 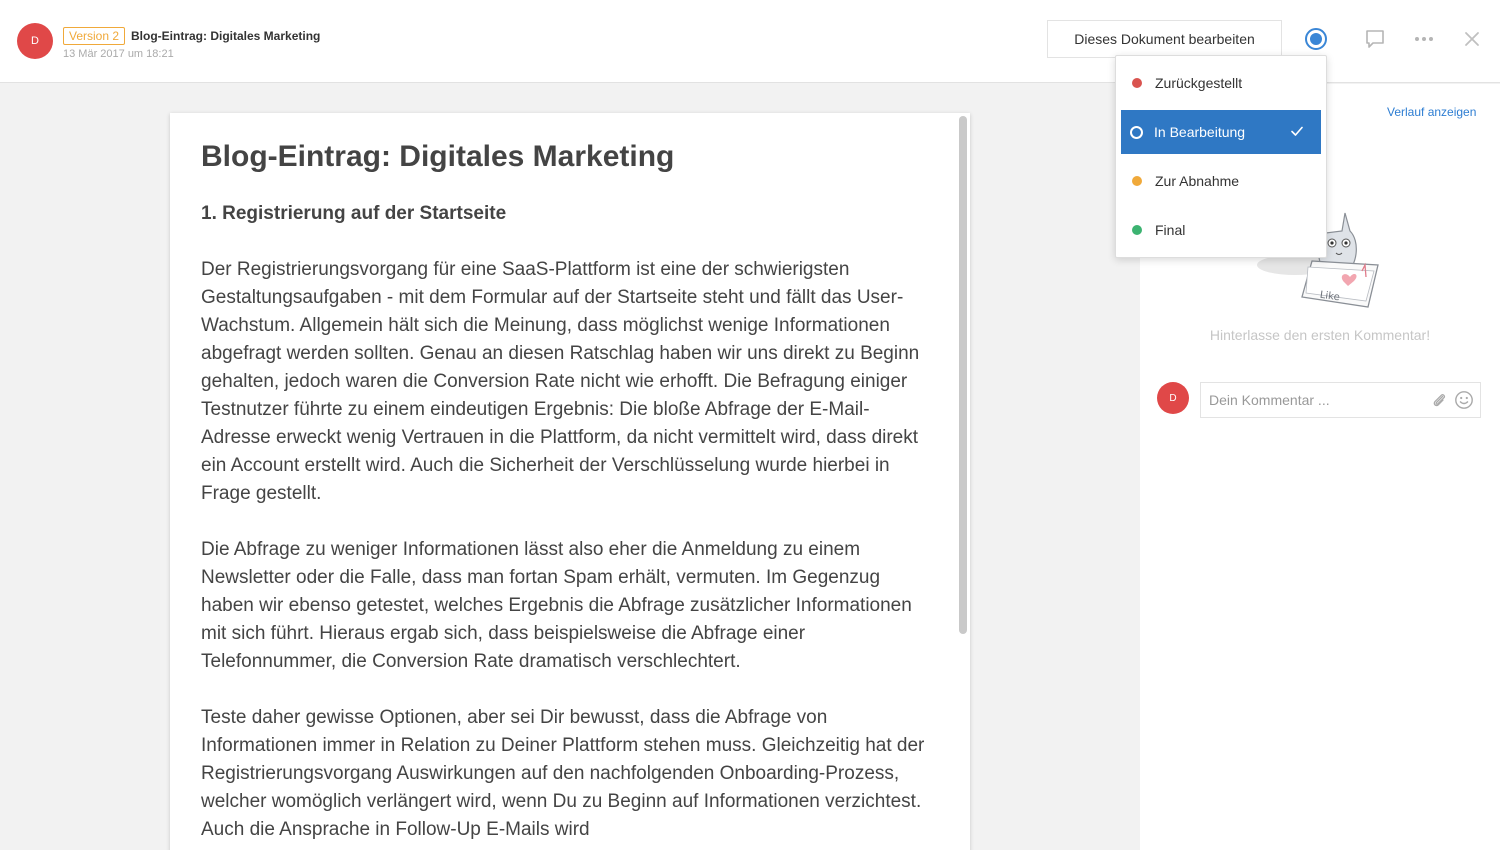 What do you see at coordinates (1199, 83) in the screenshot?
I see `status-option-label: Zurückgestellt` at bounding box center [1199, 83].